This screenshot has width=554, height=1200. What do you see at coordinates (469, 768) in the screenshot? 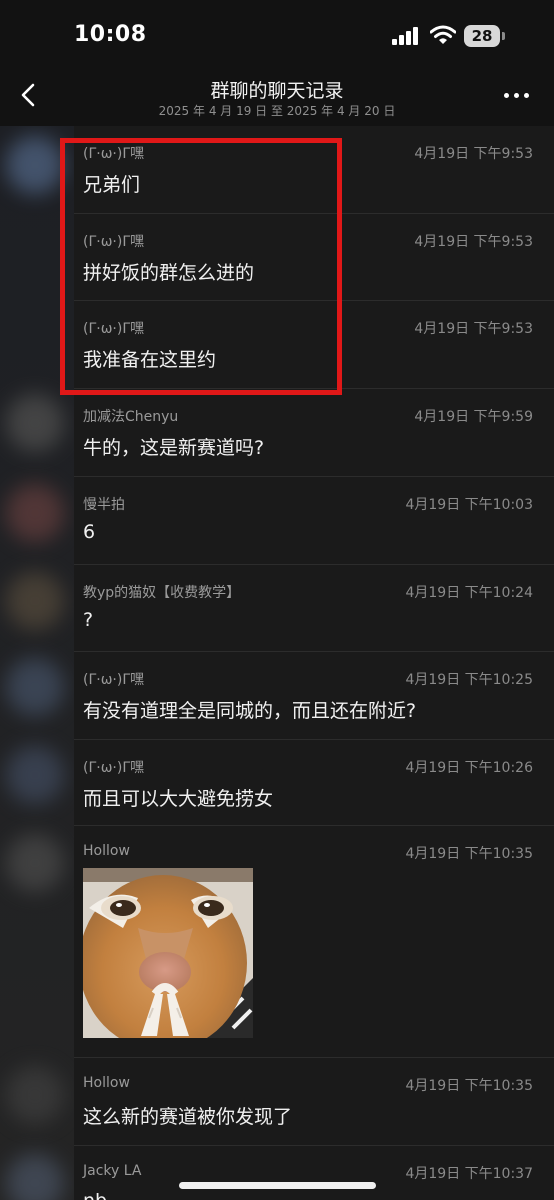
I see `message-time: 4月19日 下午10:26` at bounding box center [469, 768].